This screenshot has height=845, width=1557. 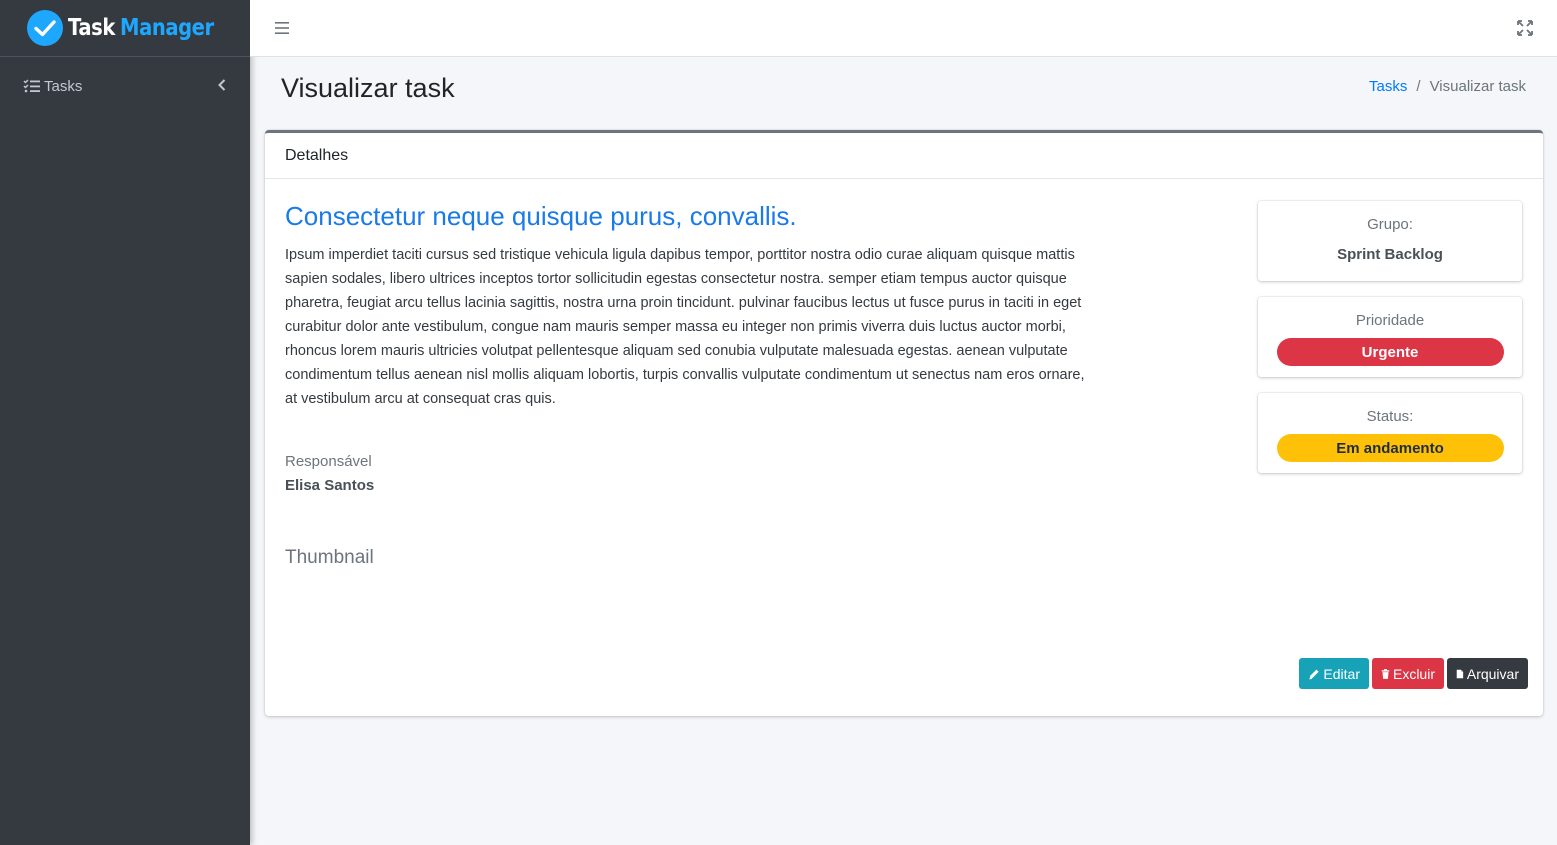 I want to click on priority-label: Prioridade, so click(x=1390, y=320).